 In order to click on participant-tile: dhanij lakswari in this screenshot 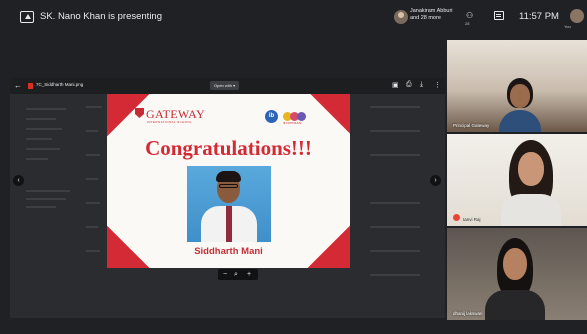, I will do `click(517, 274)`.